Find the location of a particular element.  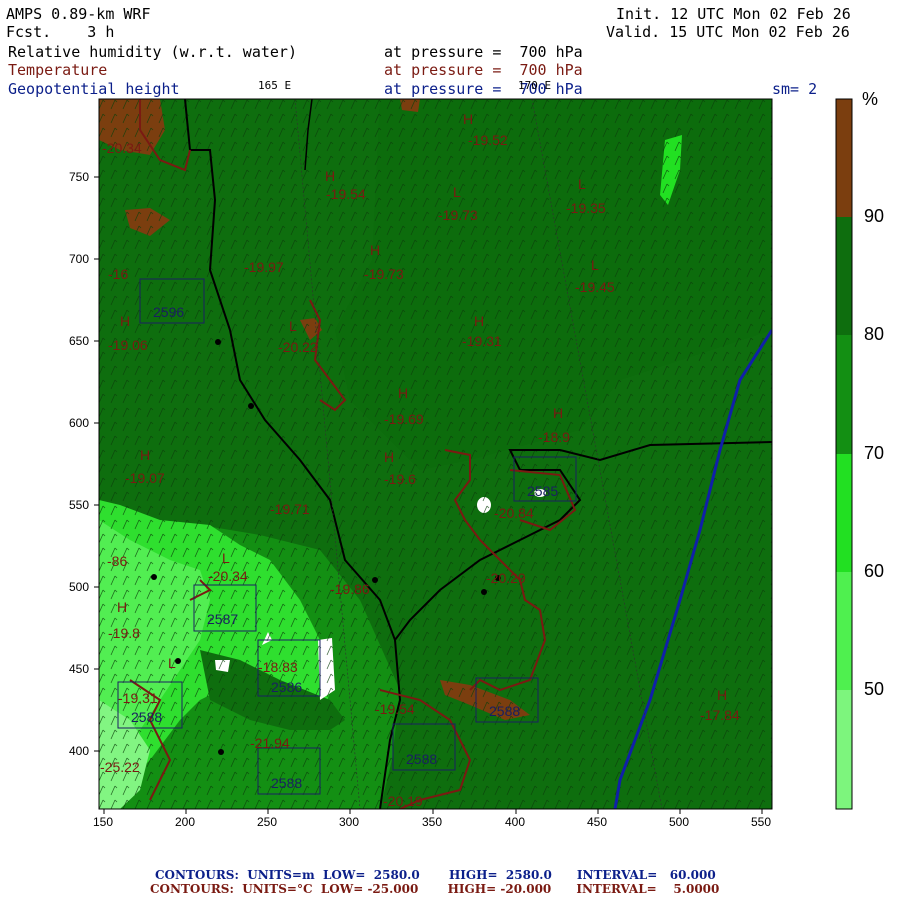

temperature-value: -19.71 is located at coordinates (290, 509).